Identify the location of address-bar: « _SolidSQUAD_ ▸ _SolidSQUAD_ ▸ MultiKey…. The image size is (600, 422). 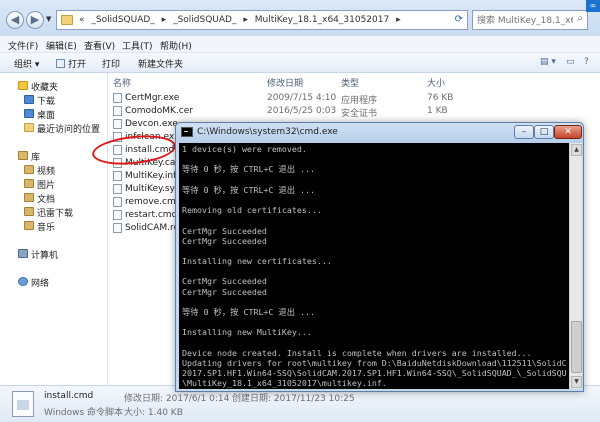
(262, 20).